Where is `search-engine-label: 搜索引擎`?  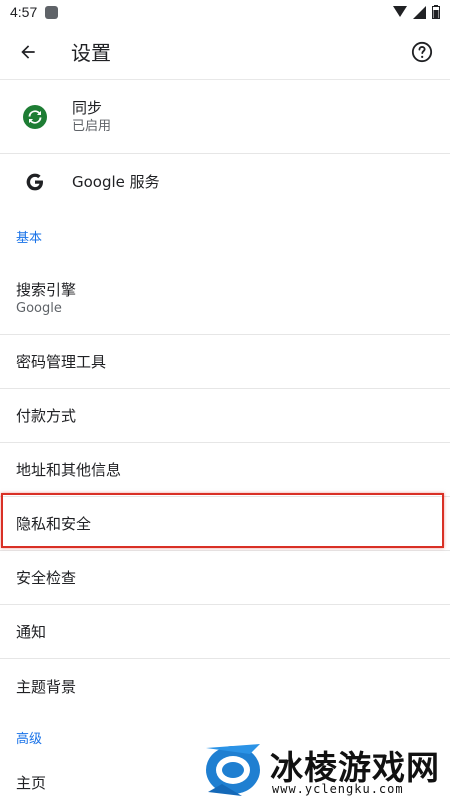
search-engine-label: 搜索引擎 is located at coordinates (46, 289).